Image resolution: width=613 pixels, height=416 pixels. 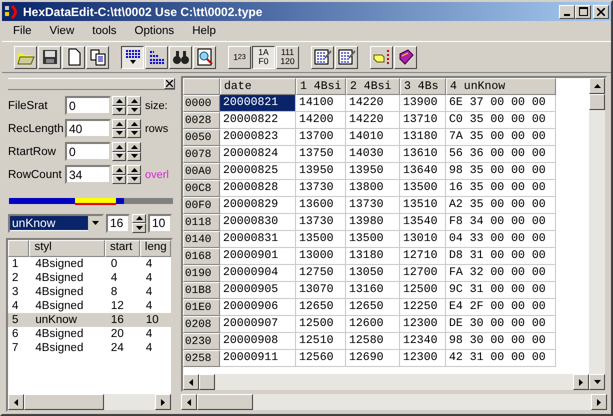 What do you see at coordinates (258, 341) in the screenshot?
I see `table-cell: 20000908` at bounding box center [258, 341].